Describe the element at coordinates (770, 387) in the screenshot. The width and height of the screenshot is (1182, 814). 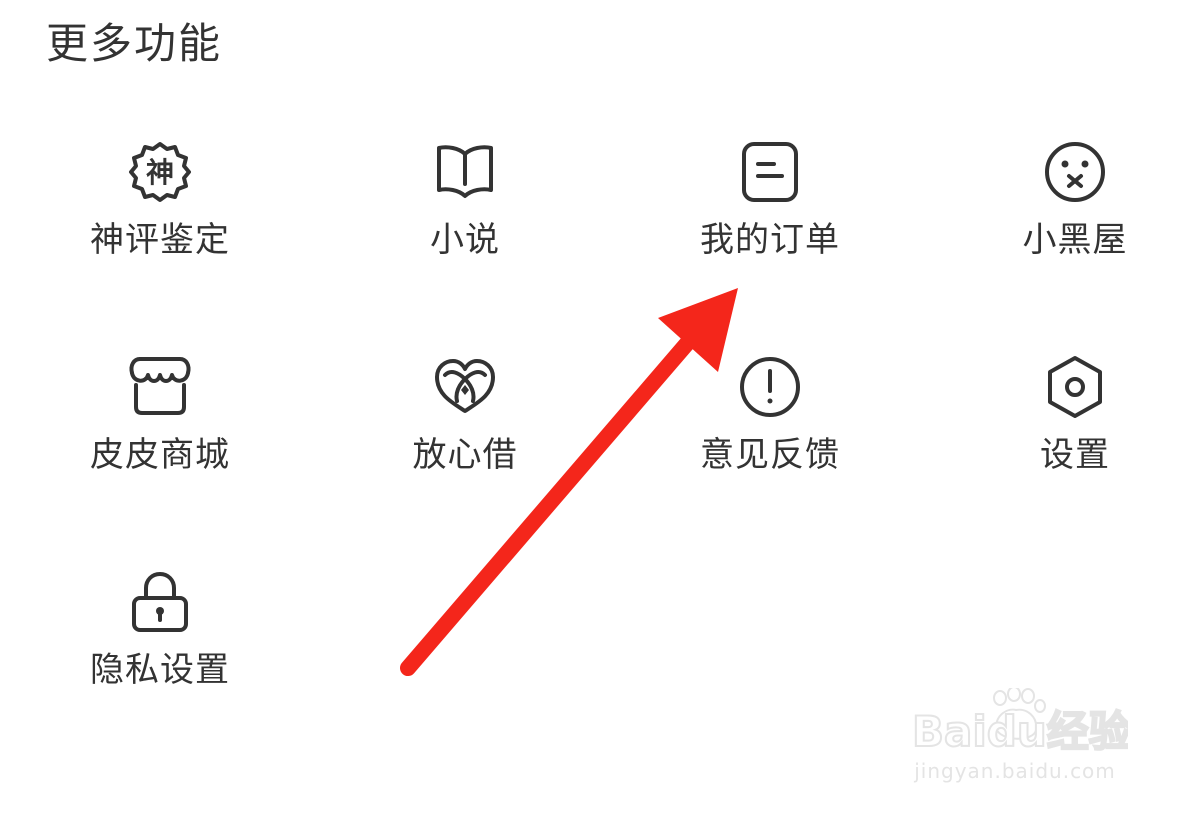
I see `exclamation-circle-icon` at that location.